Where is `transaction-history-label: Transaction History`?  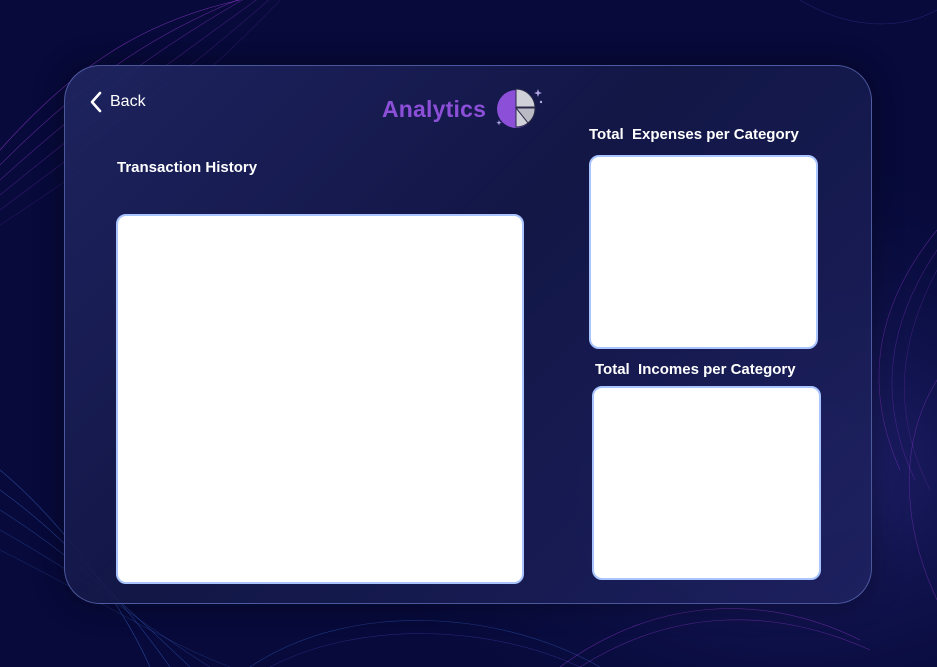 transaction-history-label: Transaction History is located at coordinates (187, 167).